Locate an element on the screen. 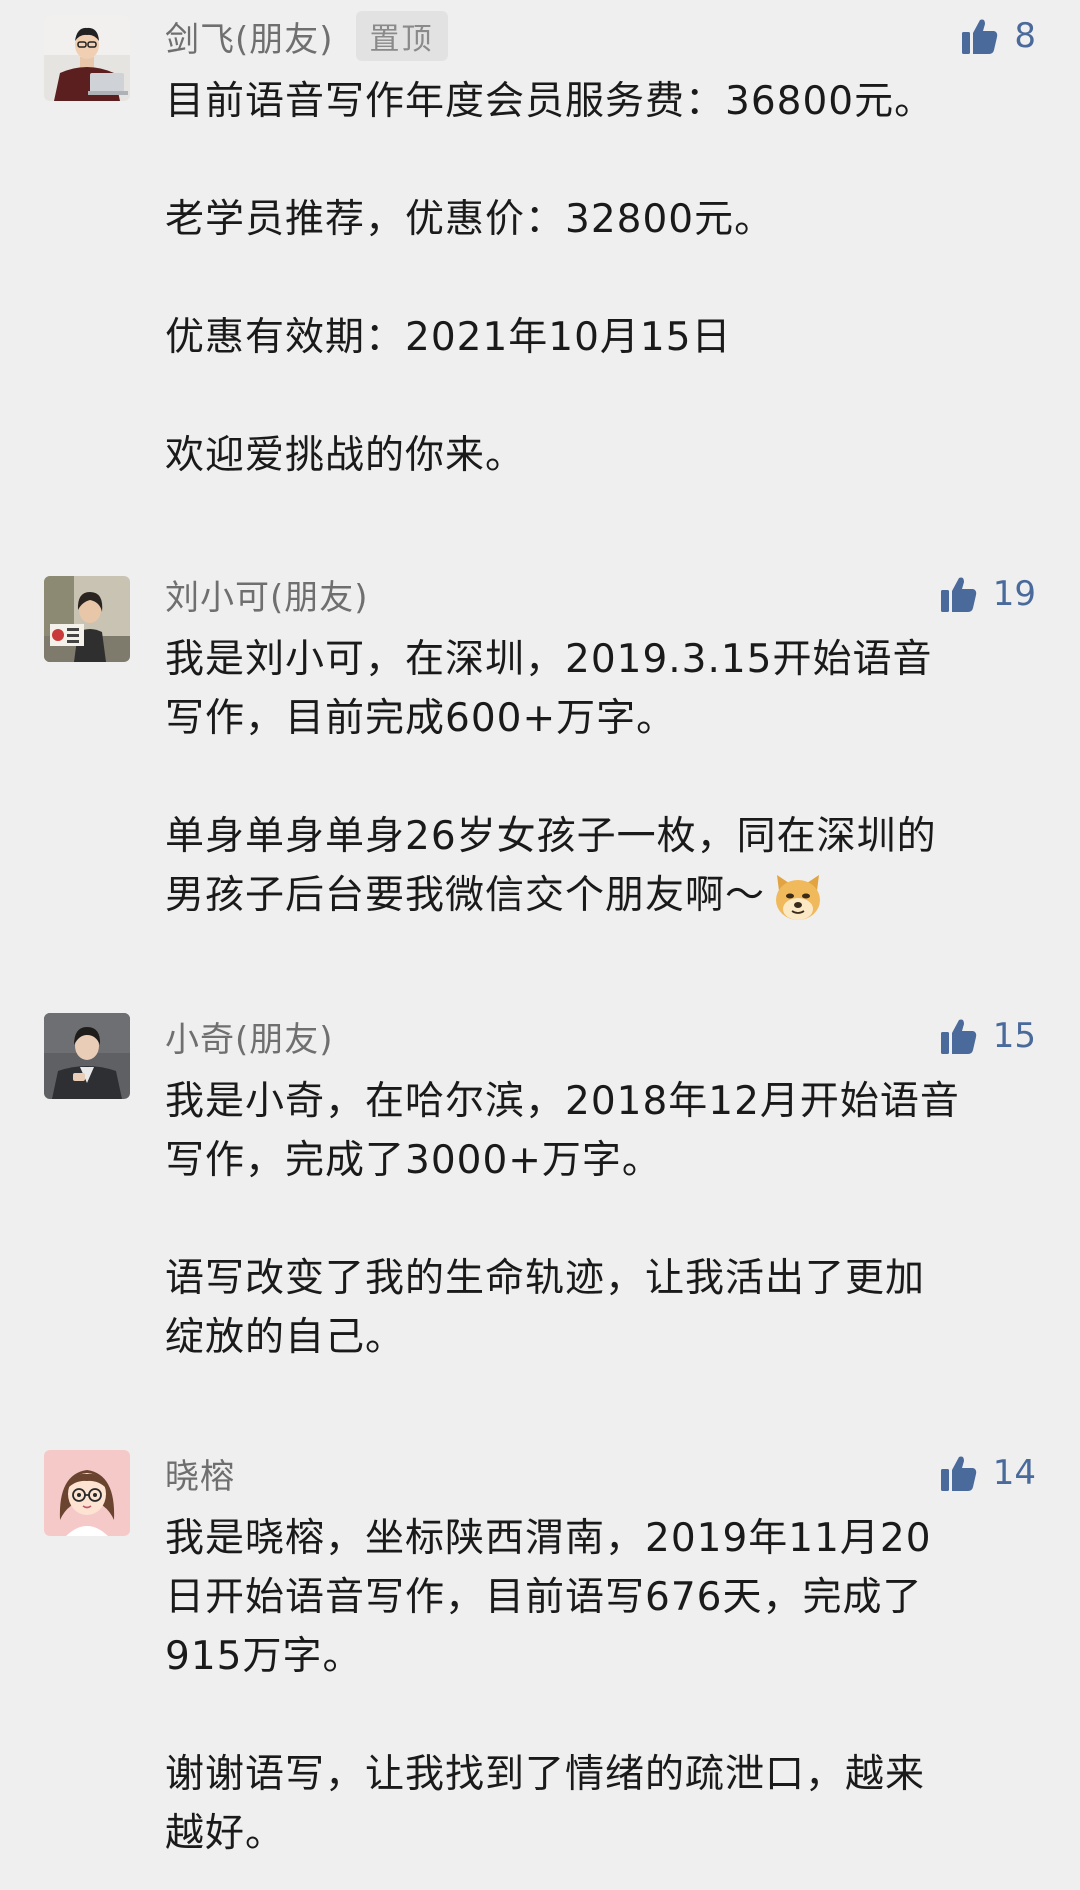 The image size is (1080, 1890). like-count: 15 is located at coordinates (1014, 1036).